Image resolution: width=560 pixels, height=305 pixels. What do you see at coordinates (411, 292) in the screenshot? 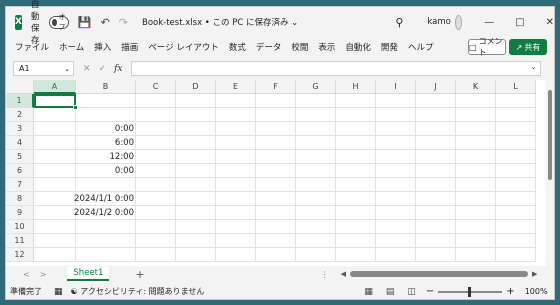
I see `page-break-view-icon: ◫` at bounding box center [411, 292].